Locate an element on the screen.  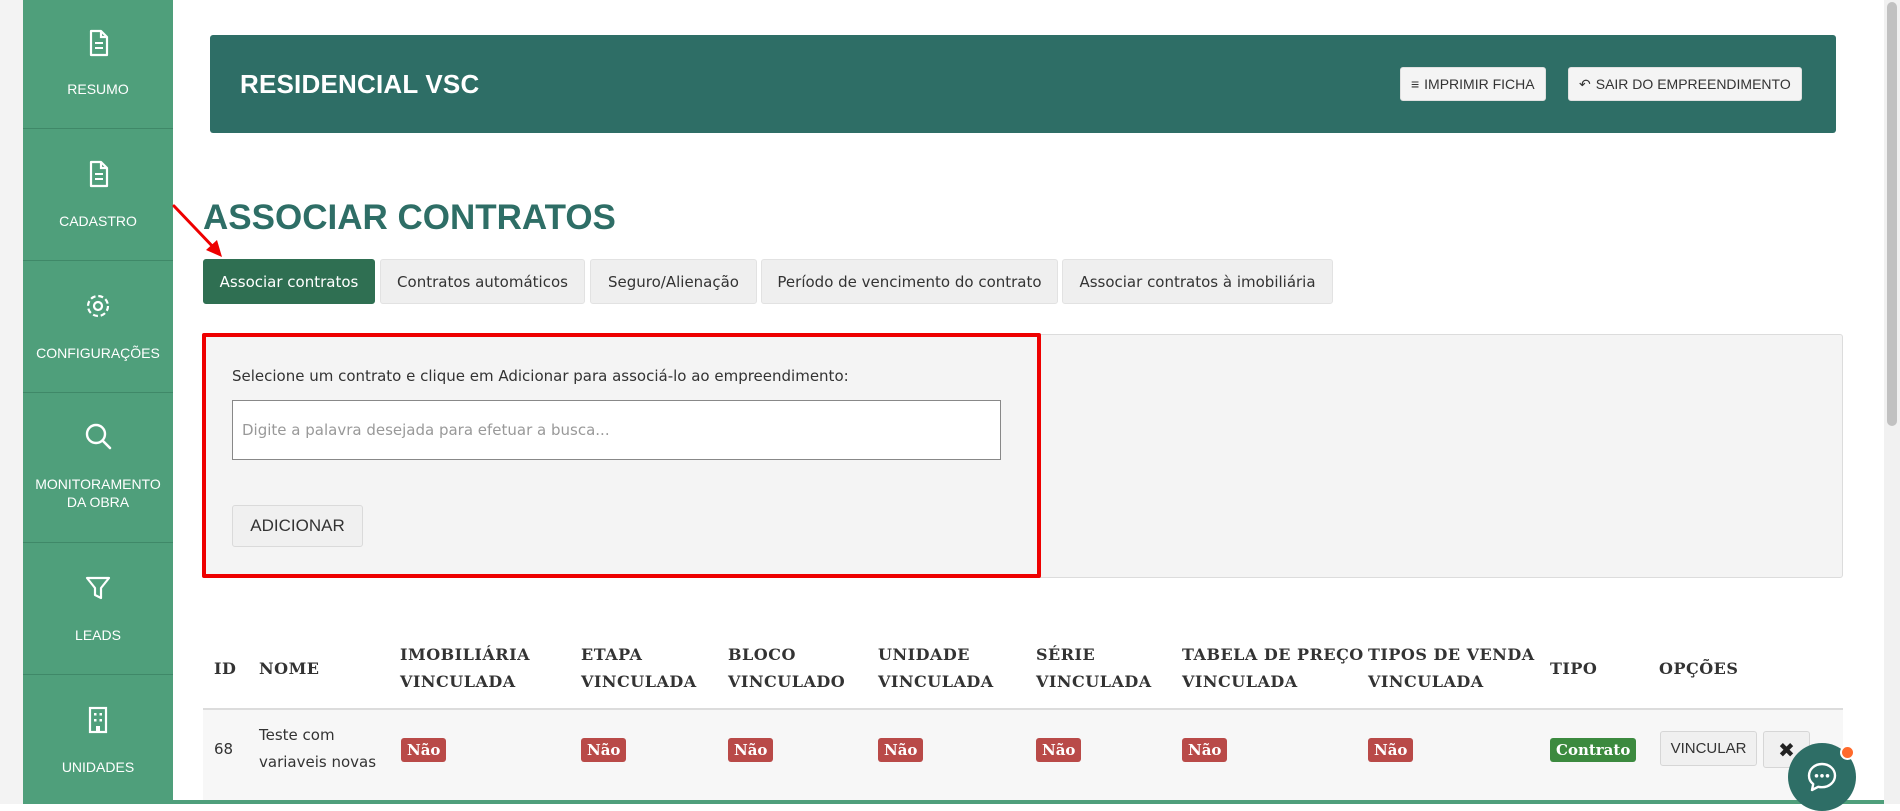
exit-button-label: SAIR DO EMPREENDIMENTO is located at coordinates (1693, 84).